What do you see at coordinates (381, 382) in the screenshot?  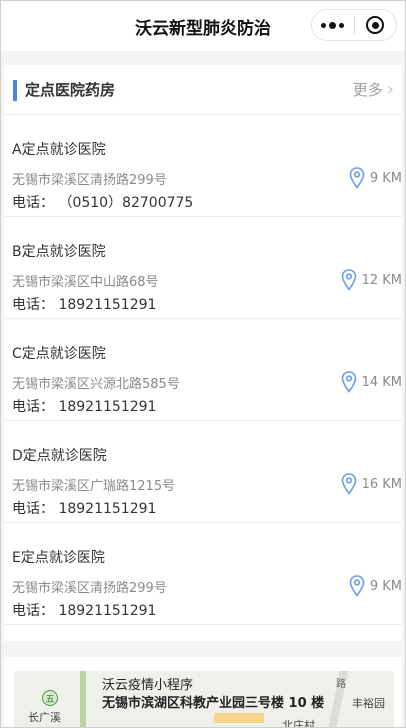 I see `distance-value: 14 KM` at bounding box center [381, 382].